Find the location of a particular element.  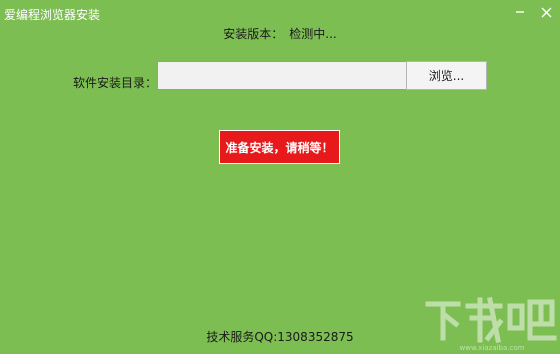

install-dir-label: 软件安装目录： is located at coordinates (115, 83).